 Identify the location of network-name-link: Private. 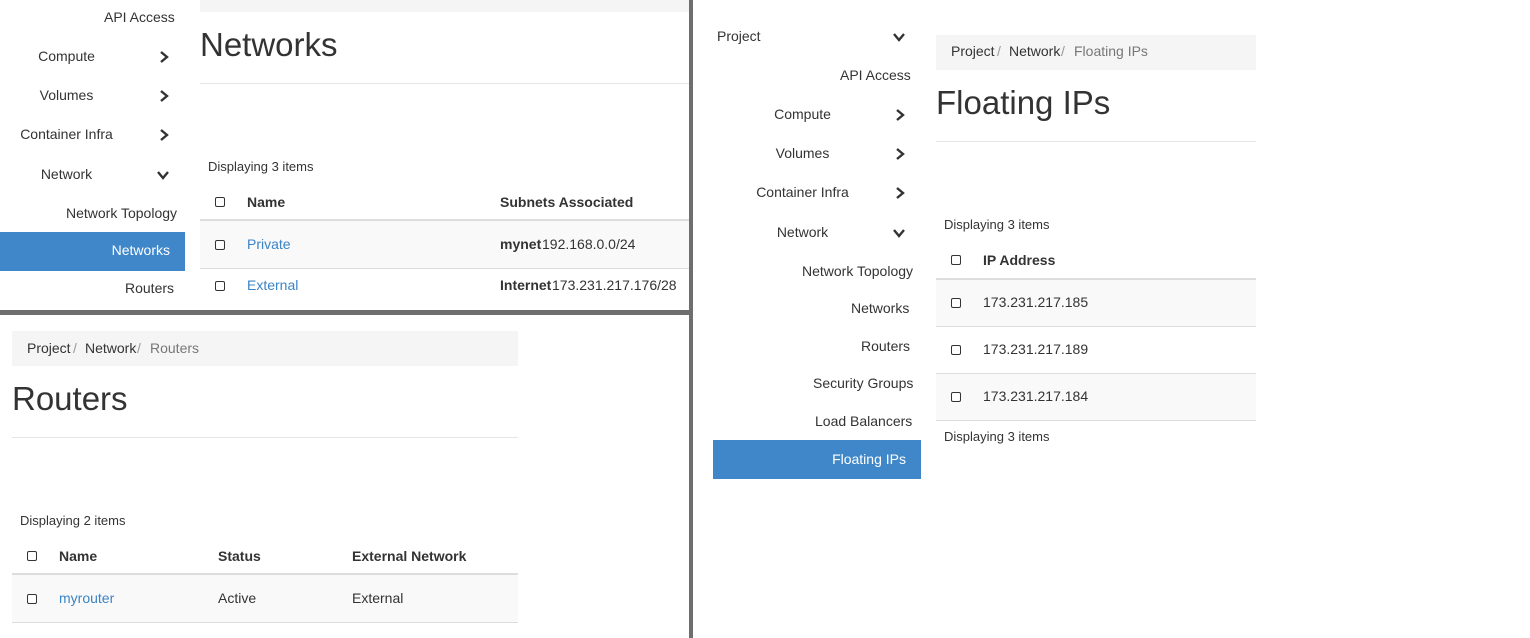
(269, 244).